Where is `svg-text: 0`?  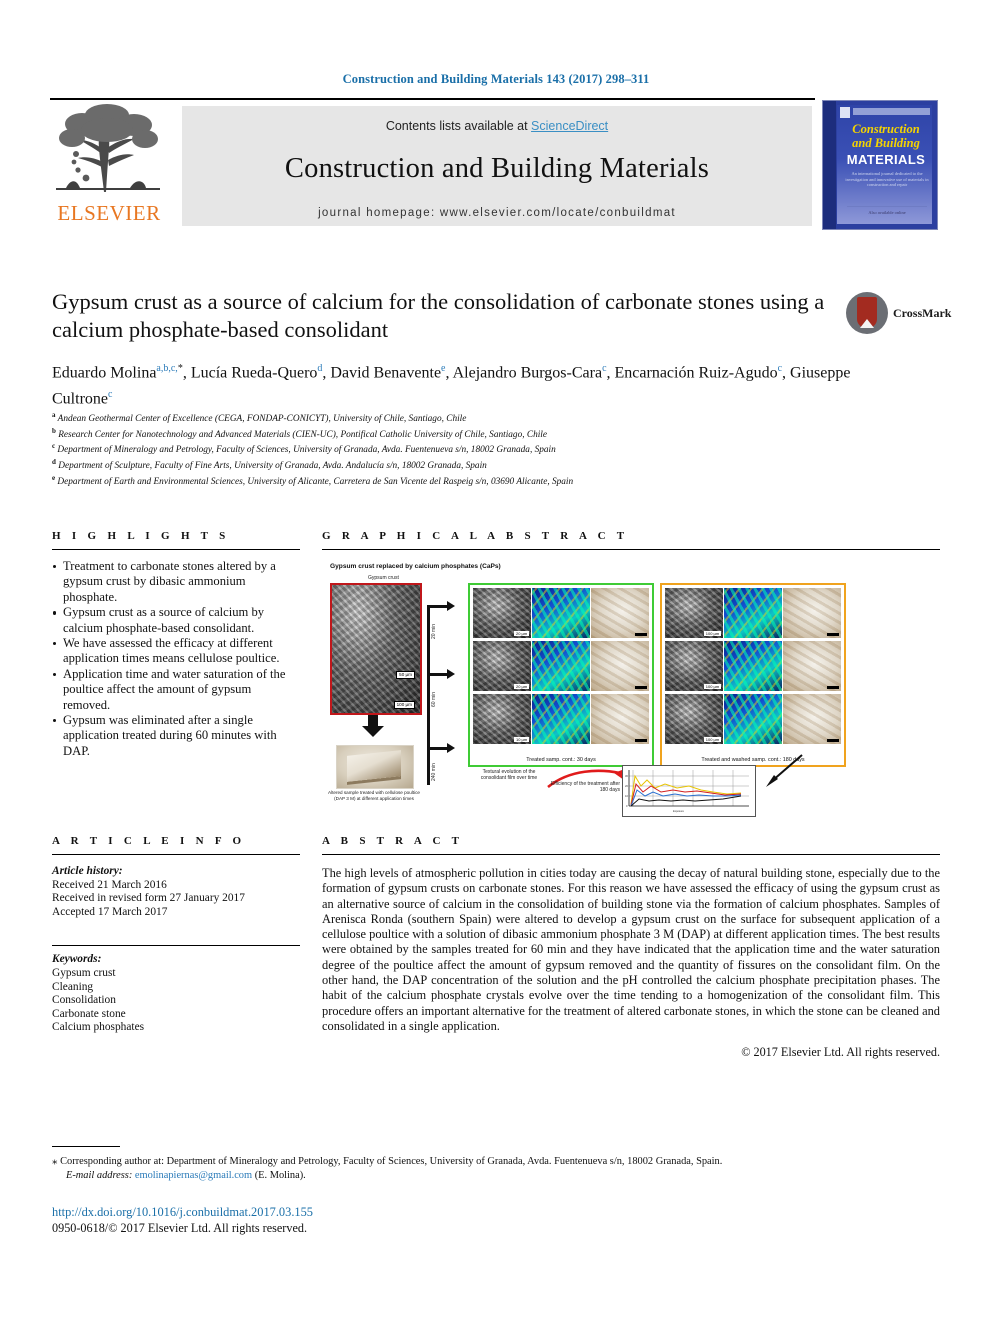 svg-text: 0 is located at coordinates (627, 806).